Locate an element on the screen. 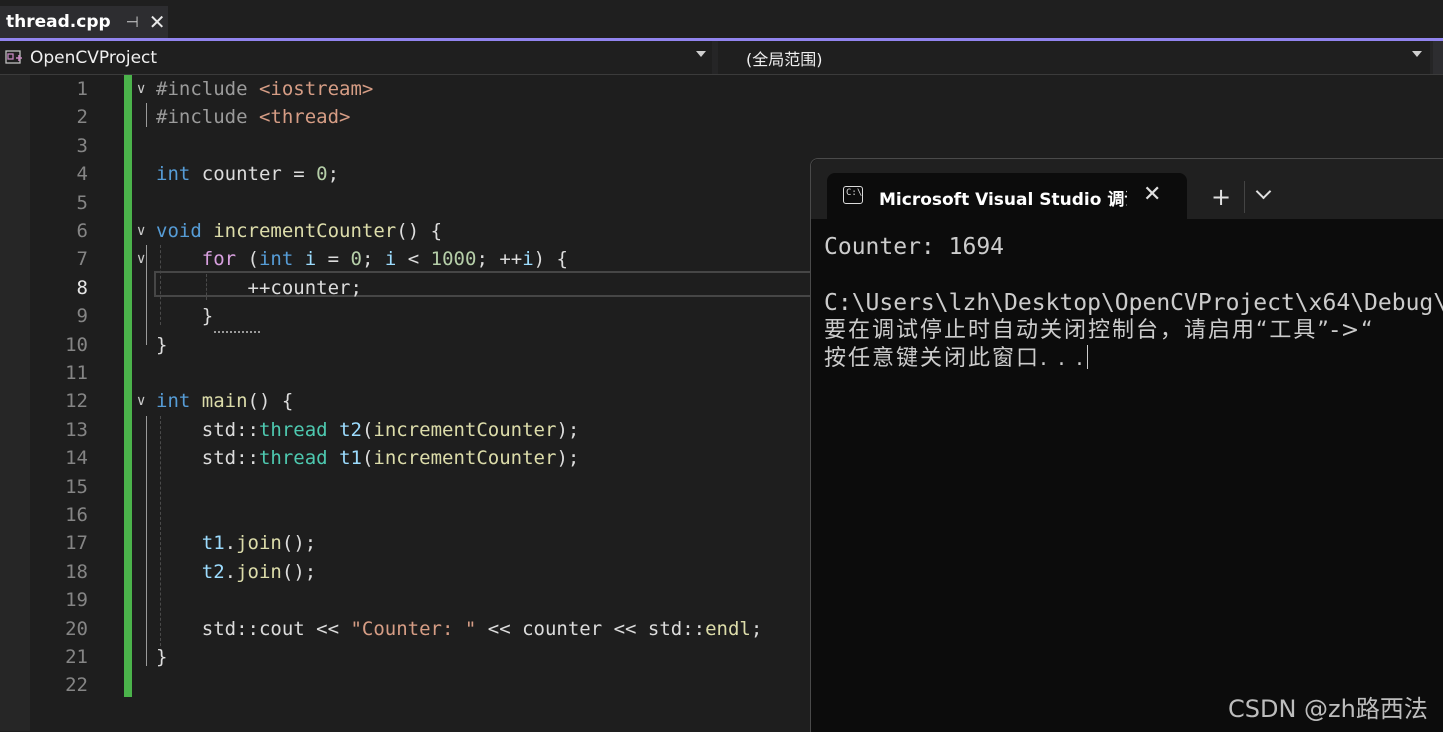 The height and width of the screenshot is (732, 1443). nav-split-handle is located at coordinates (1438, 57).